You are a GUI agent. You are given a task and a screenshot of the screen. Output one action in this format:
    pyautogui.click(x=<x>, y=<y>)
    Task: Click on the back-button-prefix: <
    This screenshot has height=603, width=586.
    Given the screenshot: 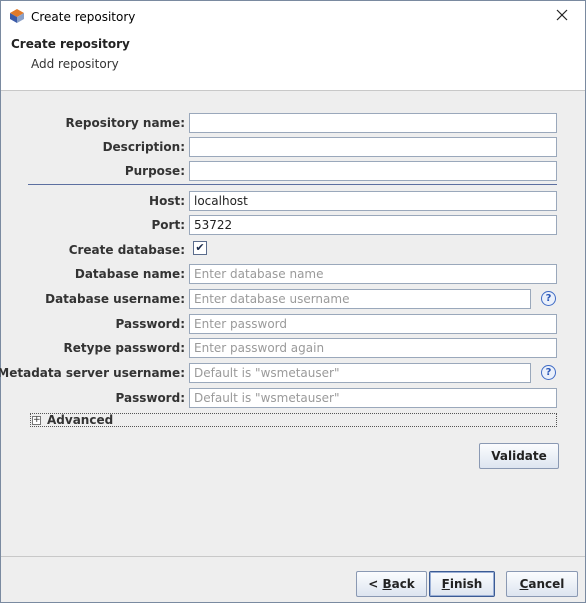 What is the action you would take?
    pyautogui.click(x=375, y=584)
    